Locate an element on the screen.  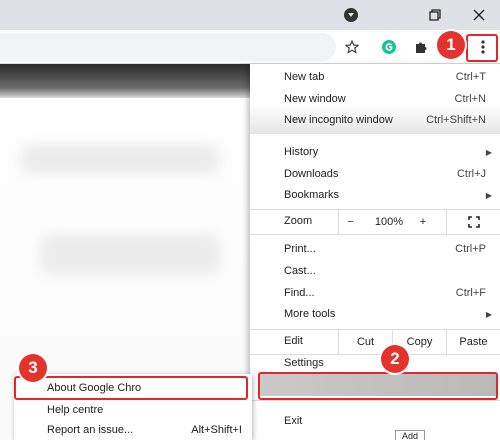
edit-label: Edit is located at coordinates (293, 341).